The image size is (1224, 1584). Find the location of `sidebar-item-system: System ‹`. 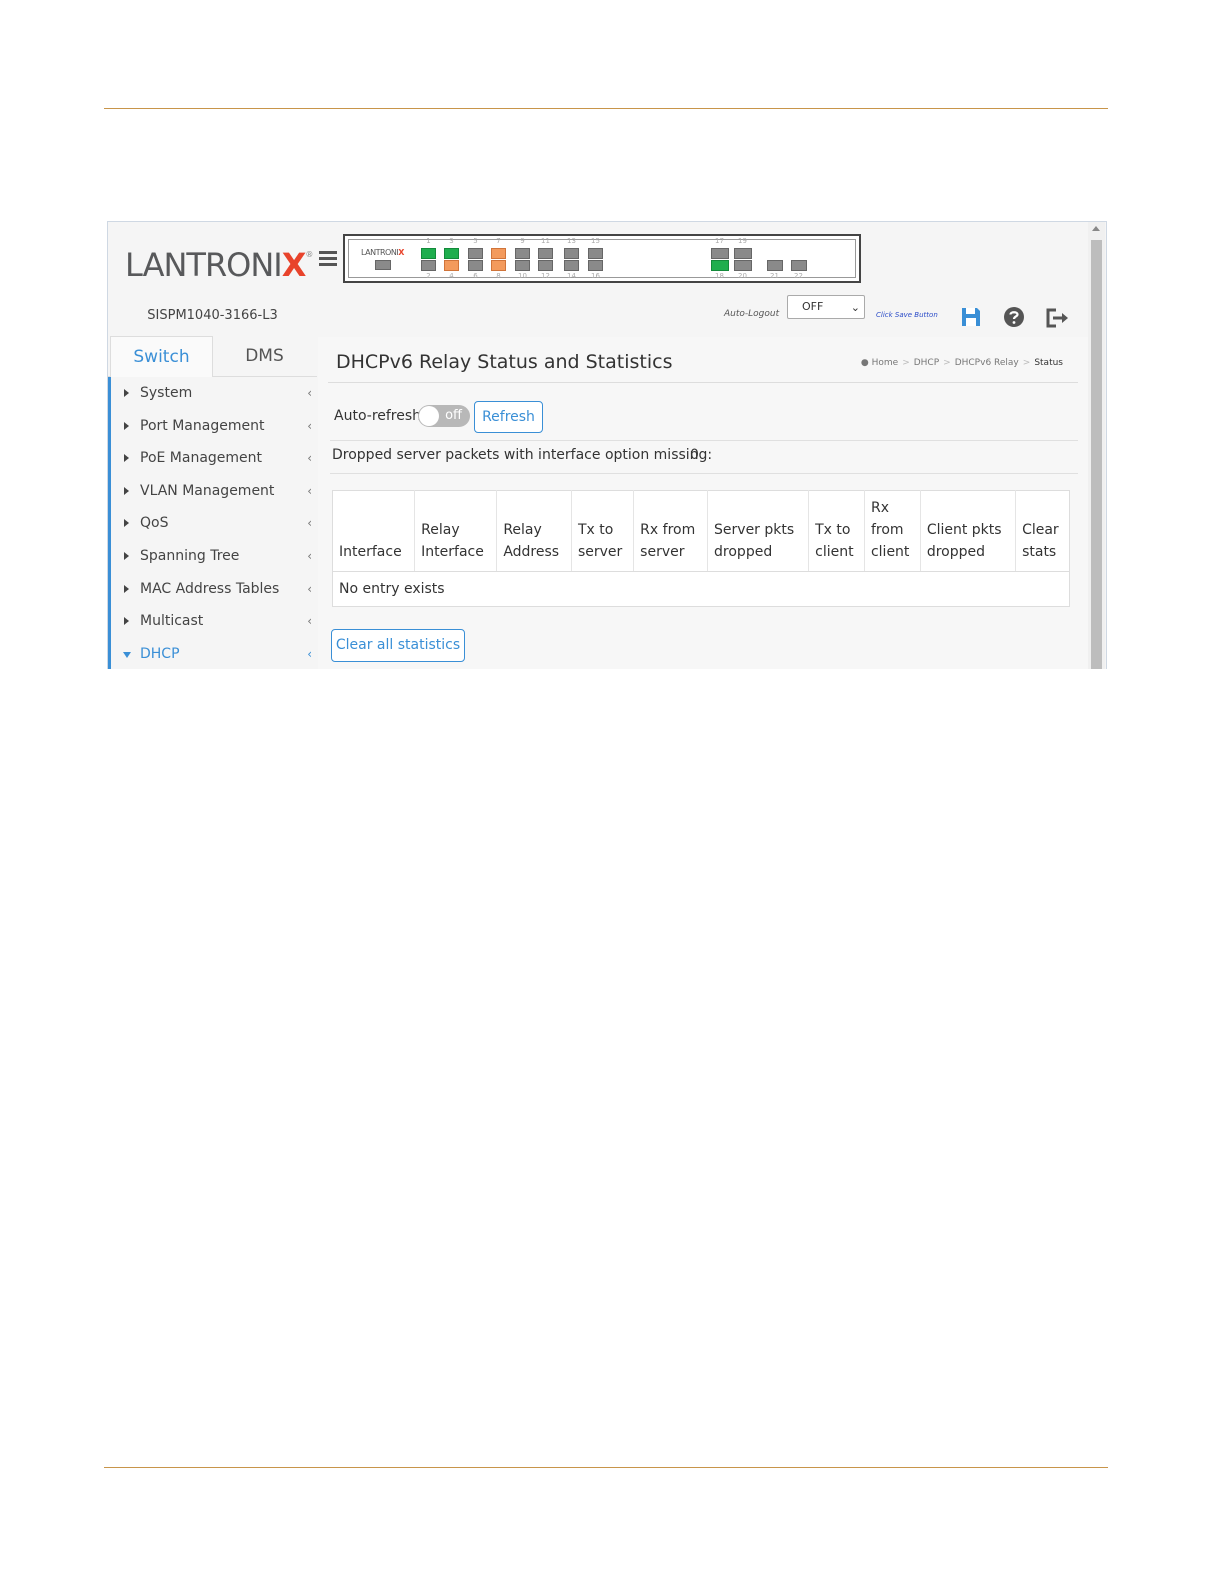

sidebar-item-system: System ‹ is located at coordinates (215, 393).